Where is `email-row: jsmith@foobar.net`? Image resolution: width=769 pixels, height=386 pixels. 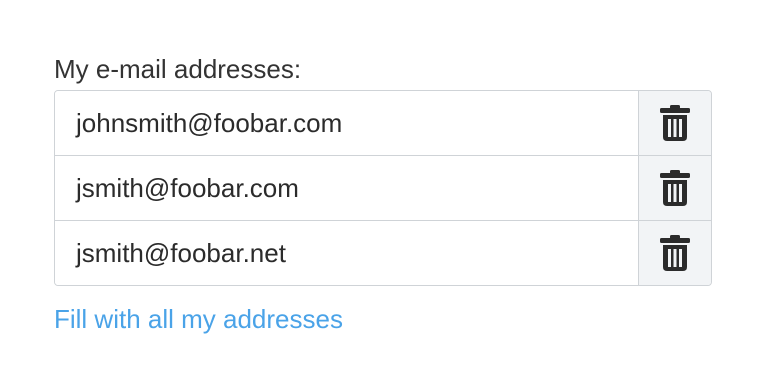 email-row: jsmith@foobar.net is located at coordinates (383, 252).